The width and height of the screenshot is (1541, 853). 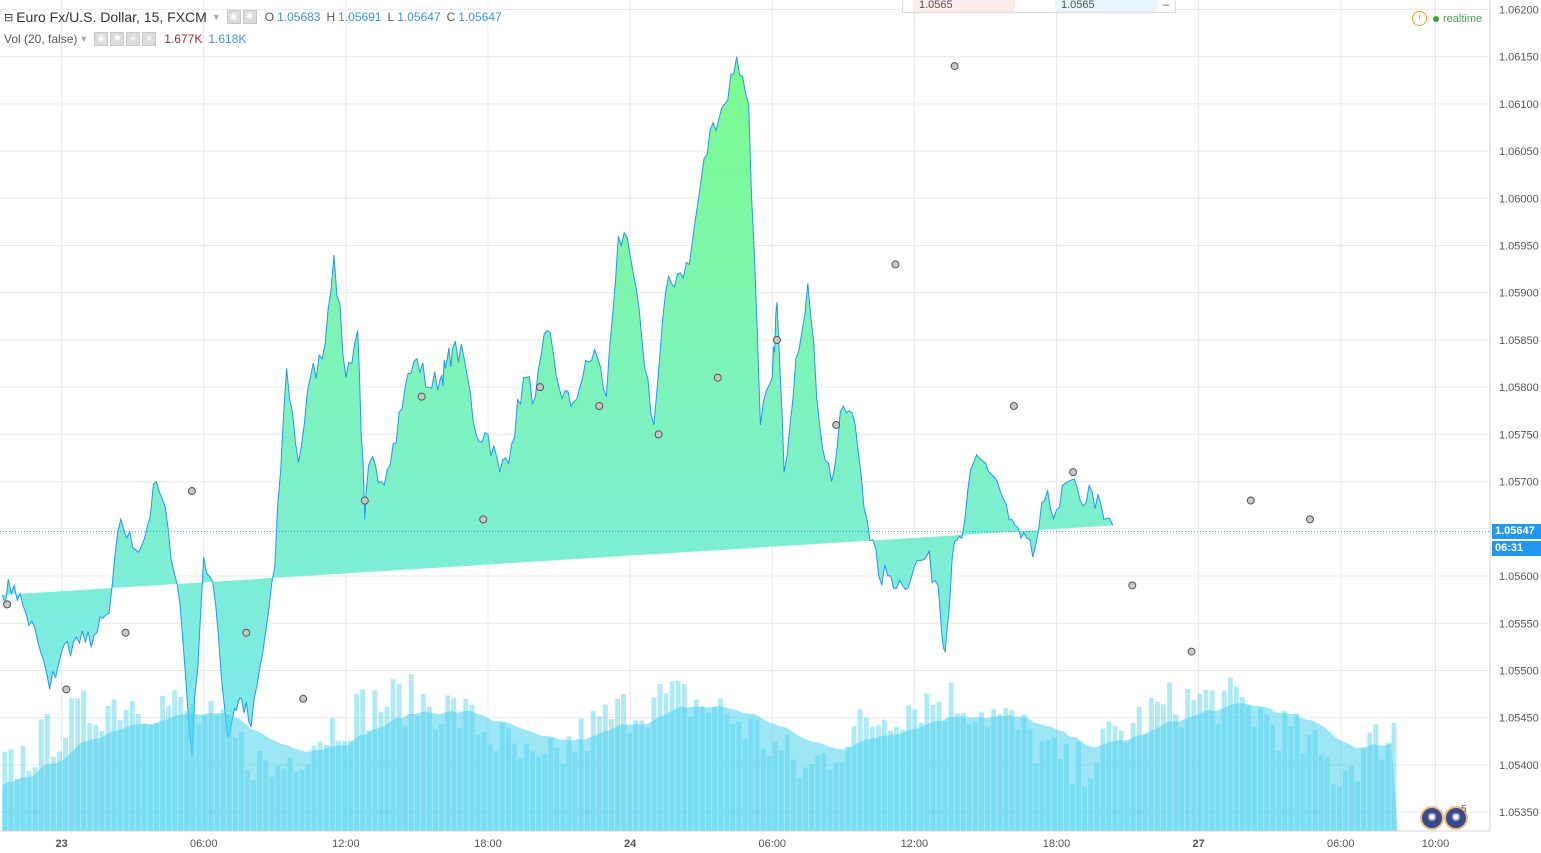 What do you see at coordinates (227, 39) in the screenshot?
I see `volume-ma-value: 1.618K` at bounding box center [227, 39].